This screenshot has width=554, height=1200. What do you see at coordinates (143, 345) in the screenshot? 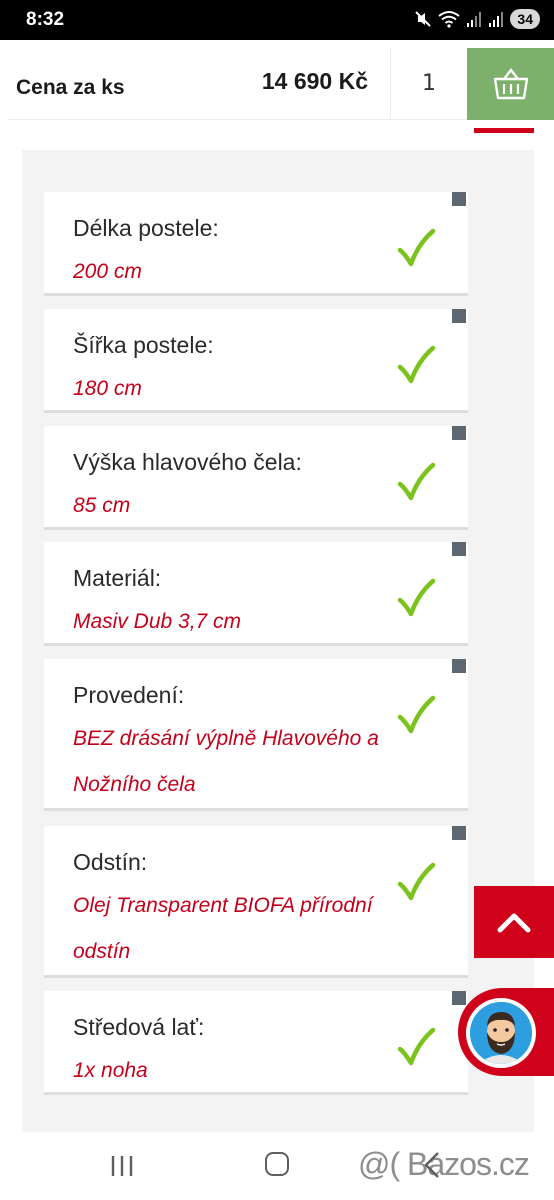
I see `option-title: Šířka postele:` at bounding box center [143, 345].